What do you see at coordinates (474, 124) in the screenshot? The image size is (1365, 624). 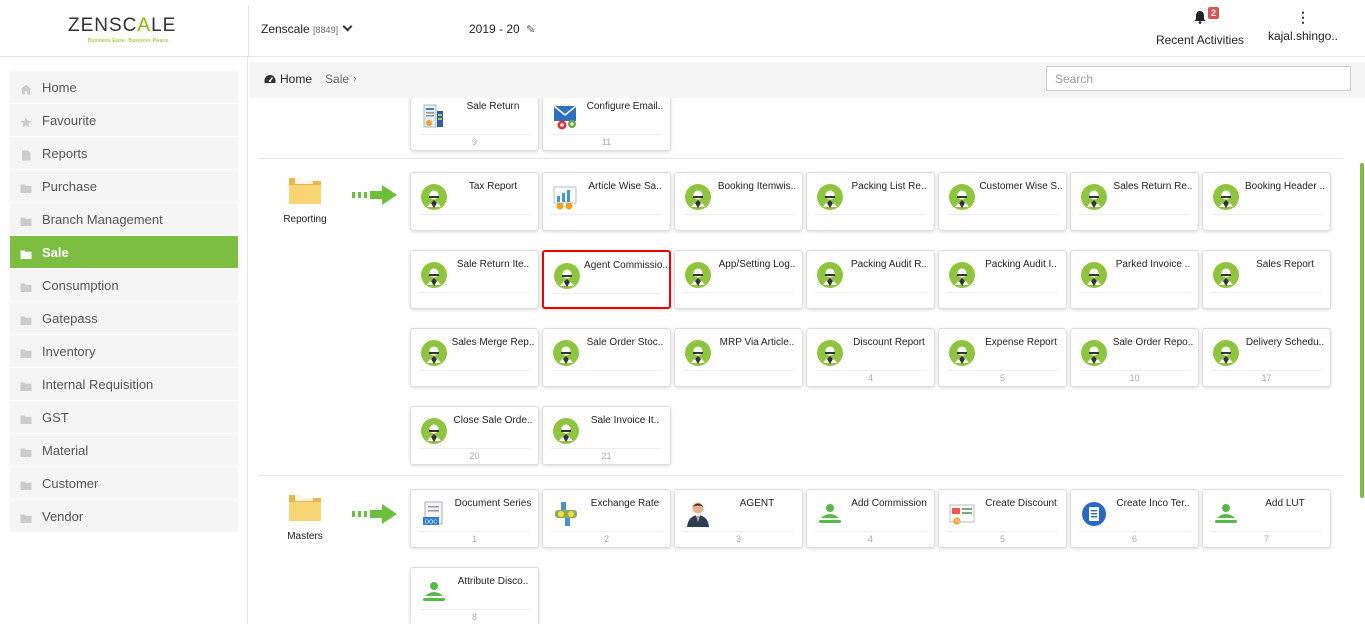 I see `tile-sale-return: Sale Return 9` at bounding box center [474, 124].